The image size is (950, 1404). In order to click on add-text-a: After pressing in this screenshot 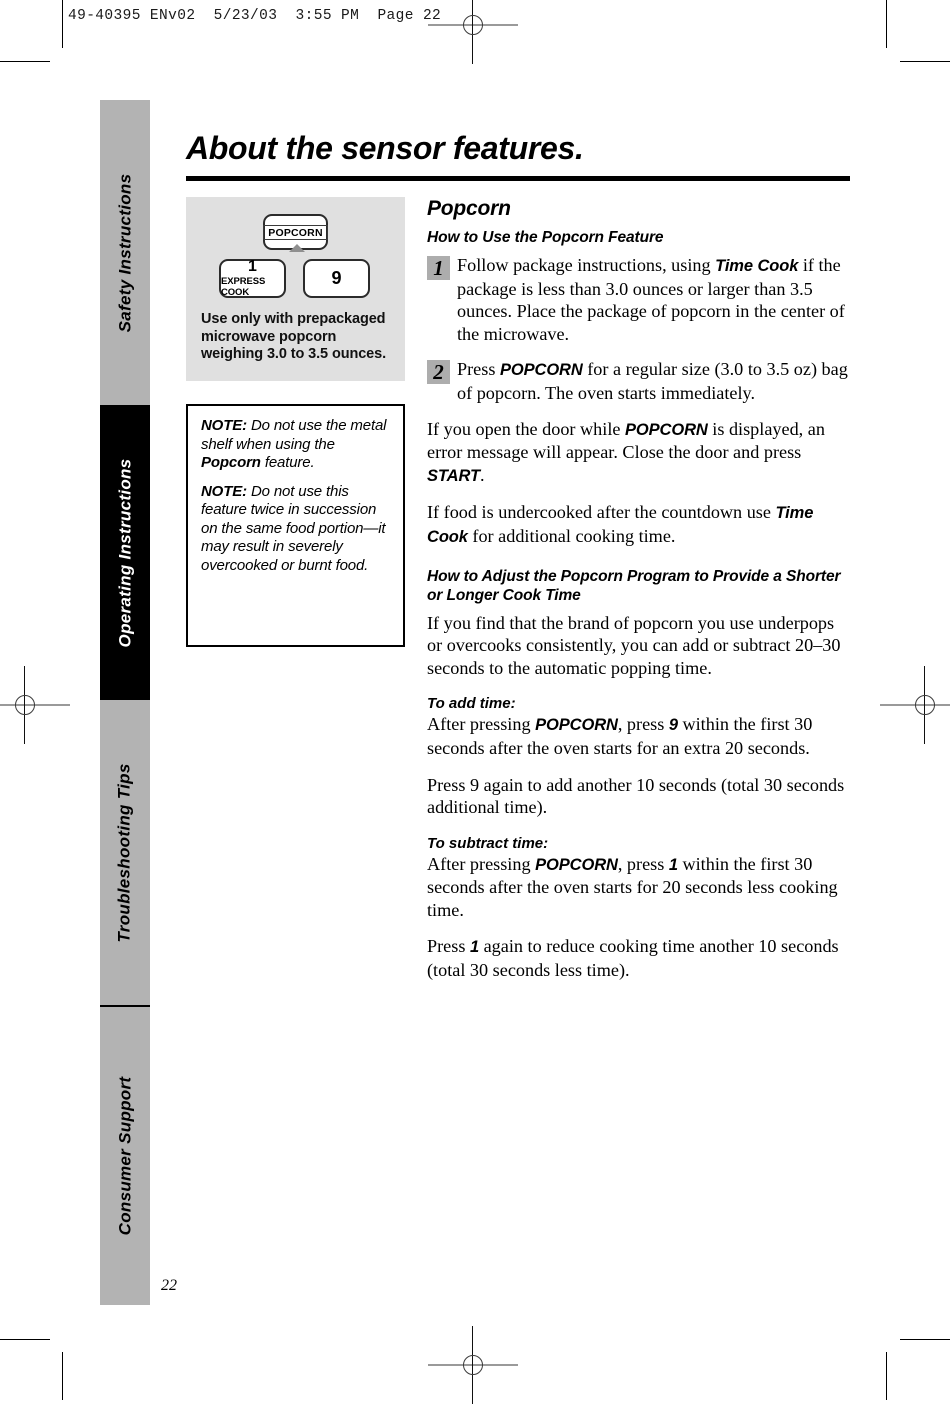, I will do `click(481, 724)`.